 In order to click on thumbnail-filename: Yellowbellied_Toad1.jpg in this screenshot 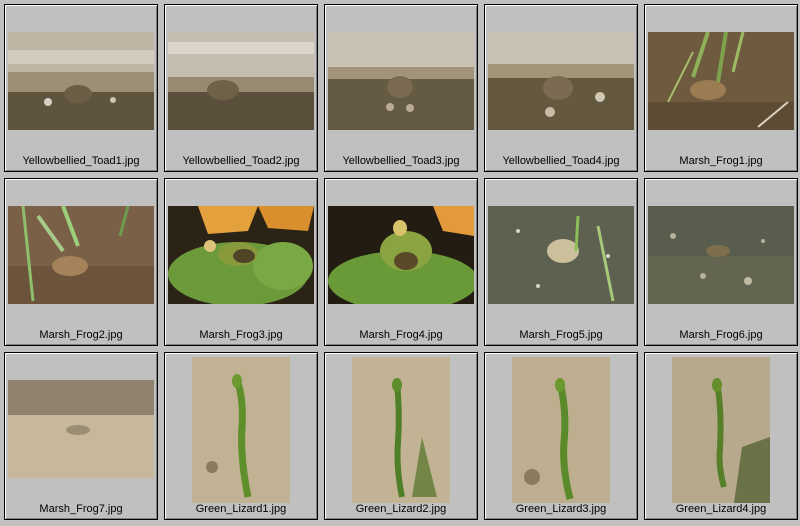, I will do `click(81, 161)`.